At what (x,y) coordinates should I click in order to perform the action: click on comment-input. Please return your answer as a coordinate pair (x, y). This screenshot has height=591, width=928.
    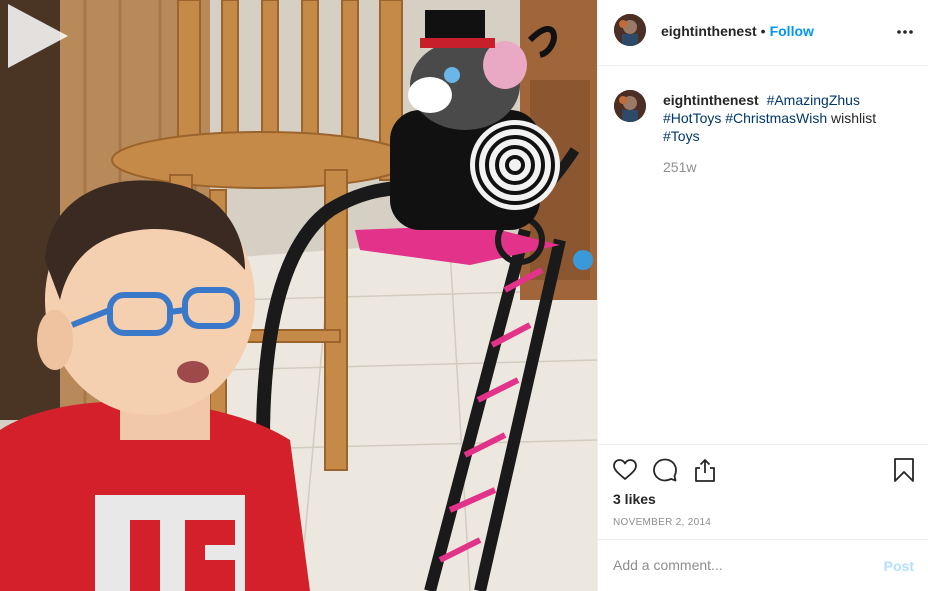
    Looking at the image, I should click on (738, 565).